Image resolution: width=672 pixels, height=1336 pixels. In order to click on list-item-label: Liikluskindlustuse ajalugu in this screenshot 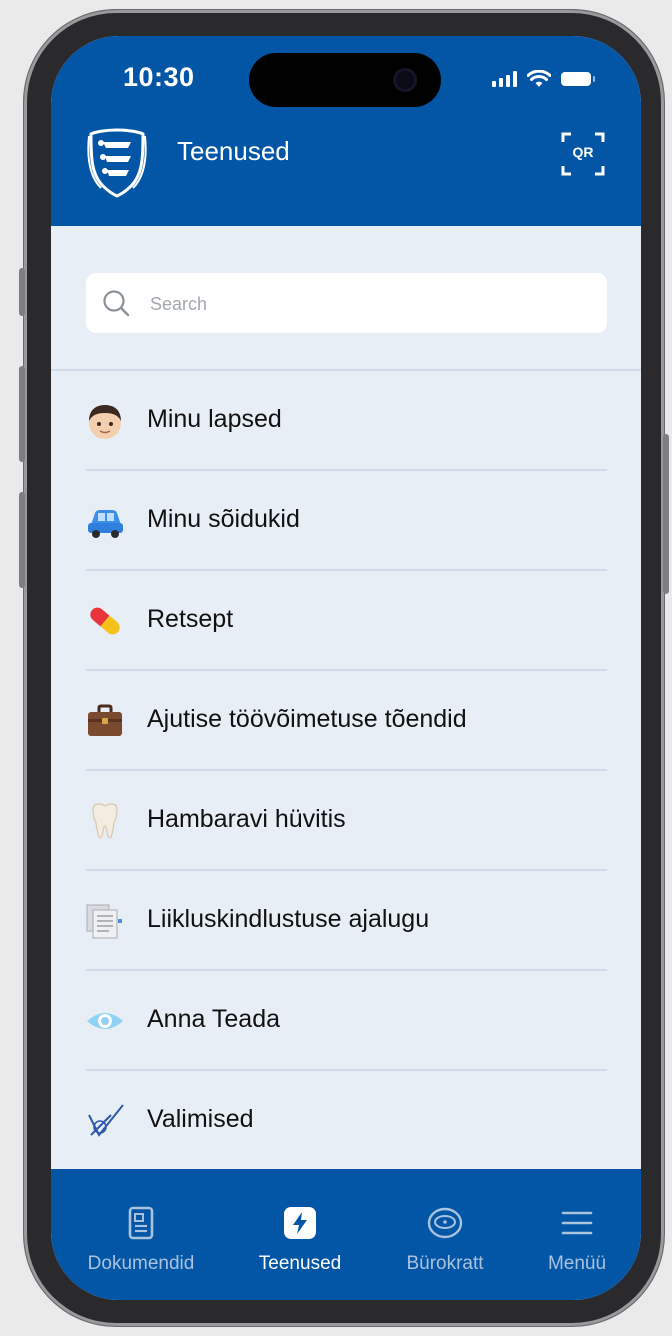, I will do `click(288, 919)`.